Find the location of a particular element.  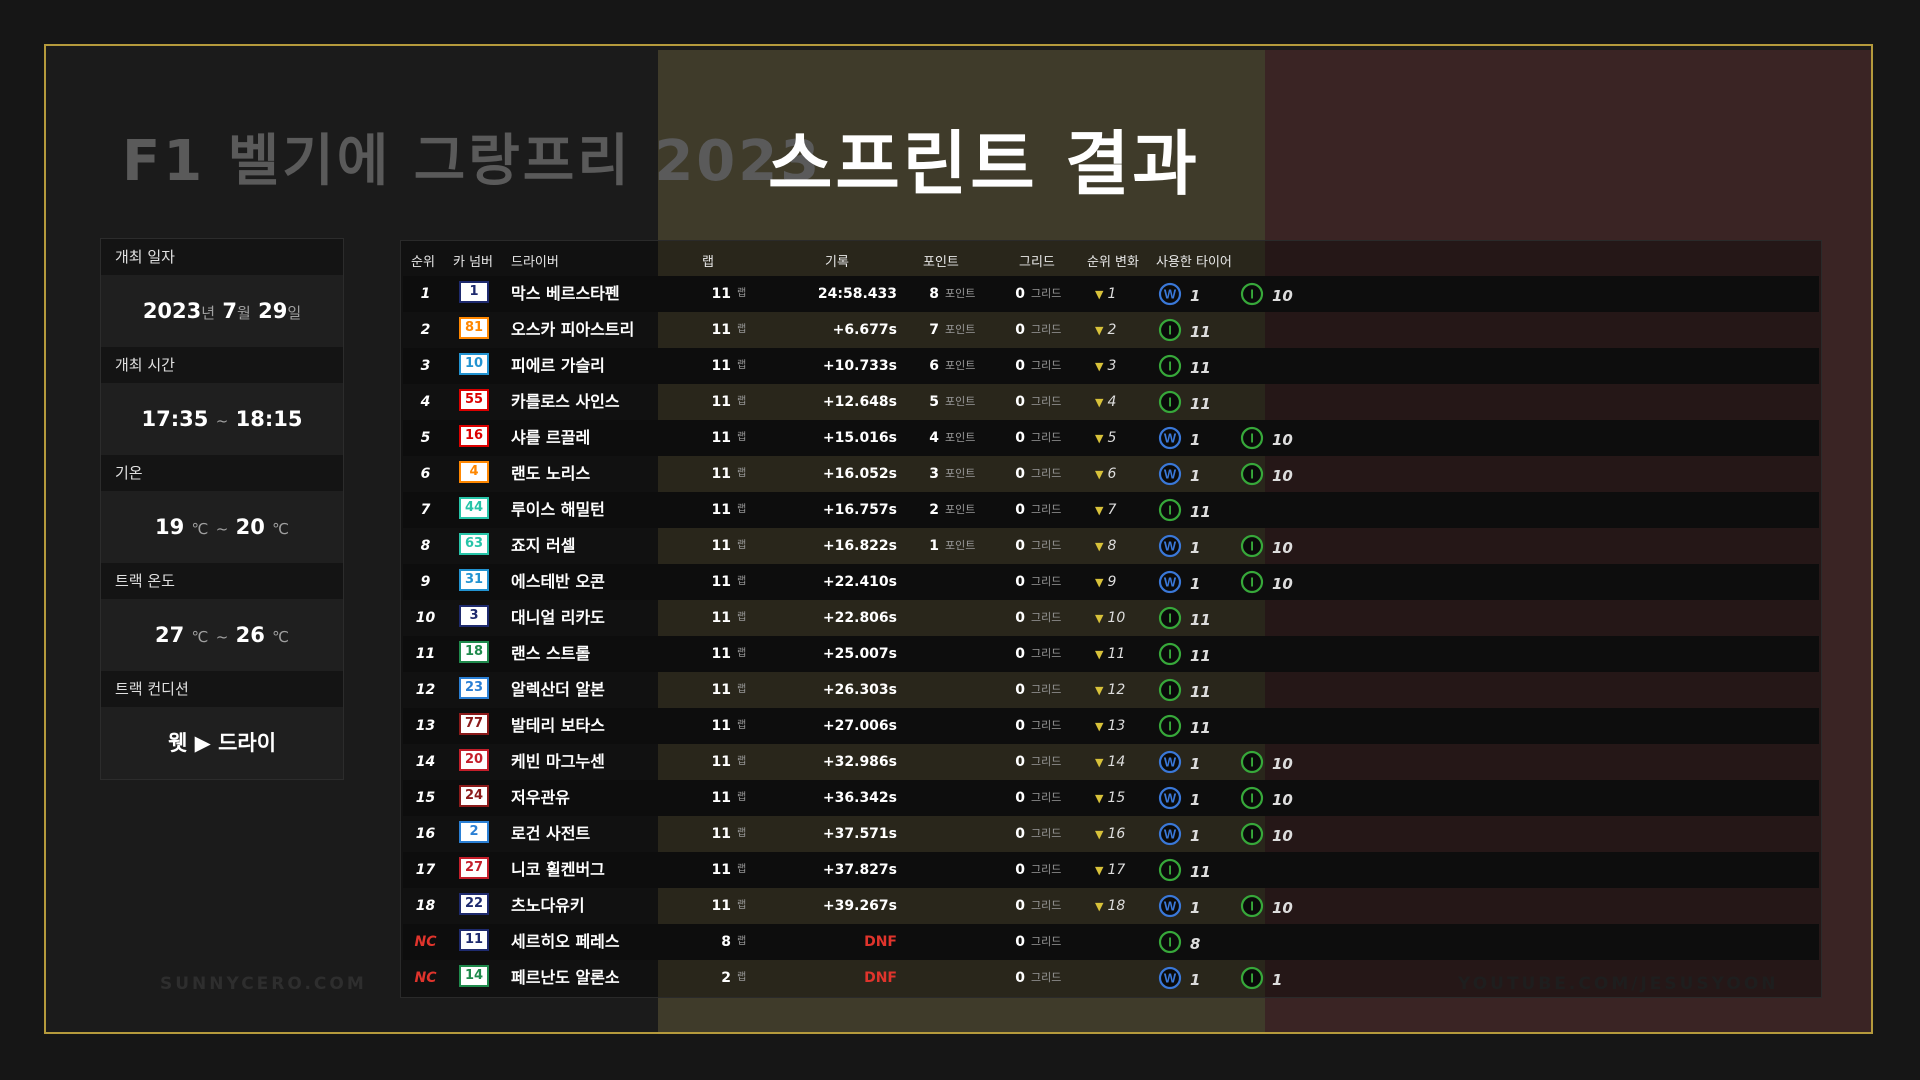

position-cell: 12 is located at coordinates (425, 690).